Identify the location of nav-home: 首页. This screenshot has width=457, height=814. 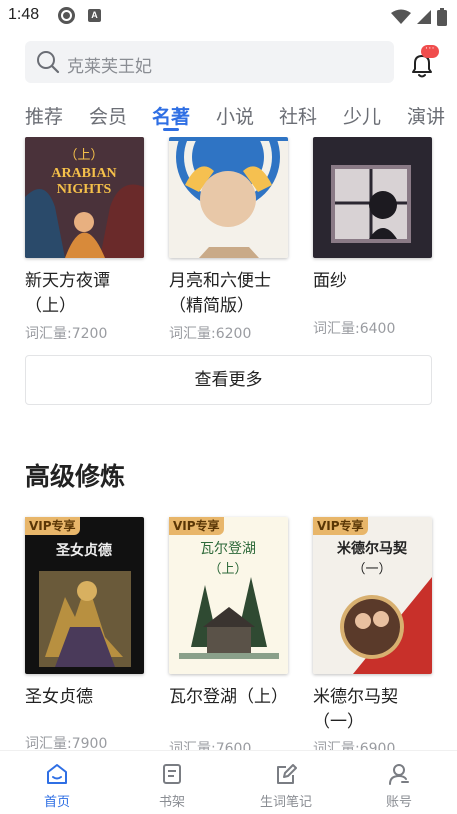
(57, 782).